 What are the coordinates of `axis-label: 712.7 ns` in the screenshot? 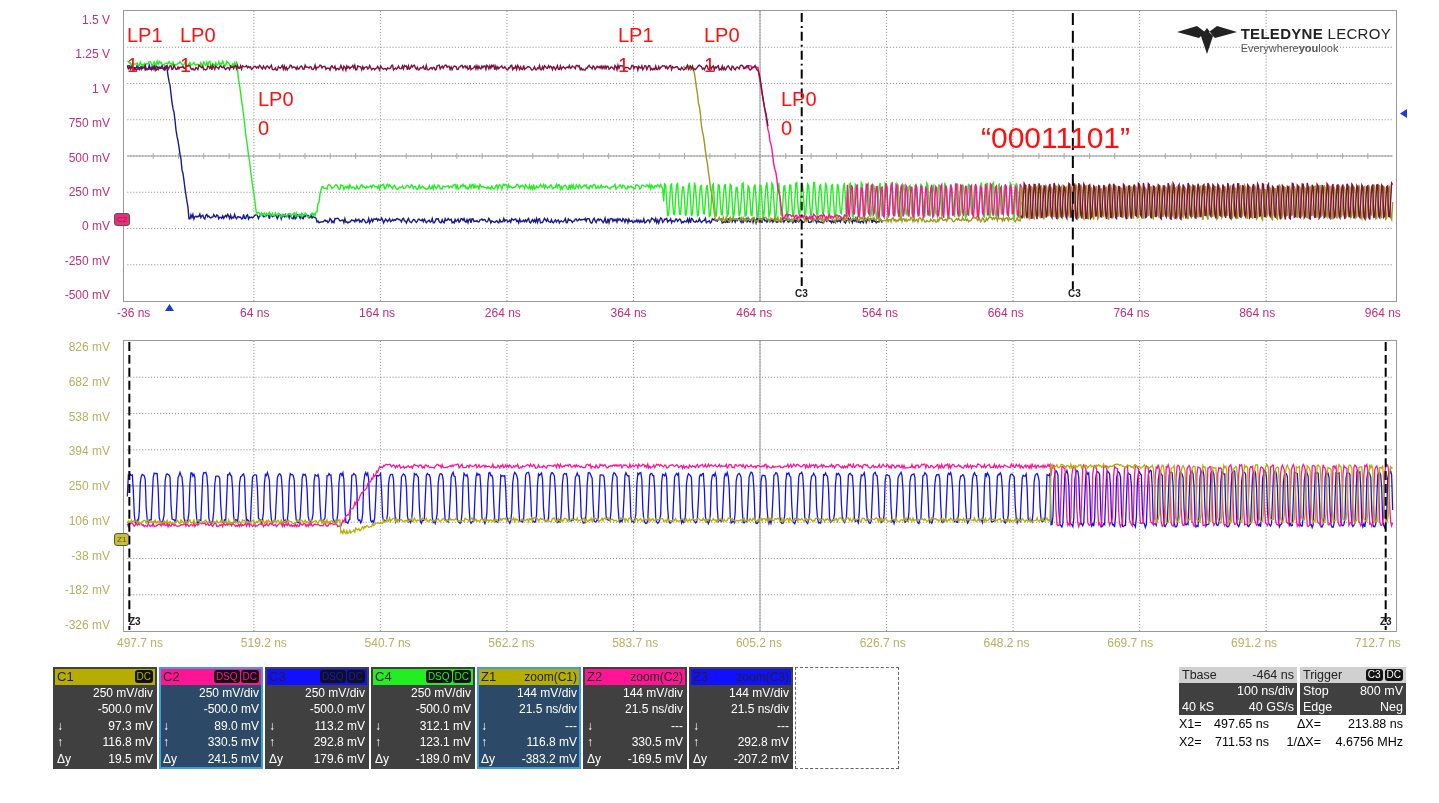 It's located at (1377, 644).